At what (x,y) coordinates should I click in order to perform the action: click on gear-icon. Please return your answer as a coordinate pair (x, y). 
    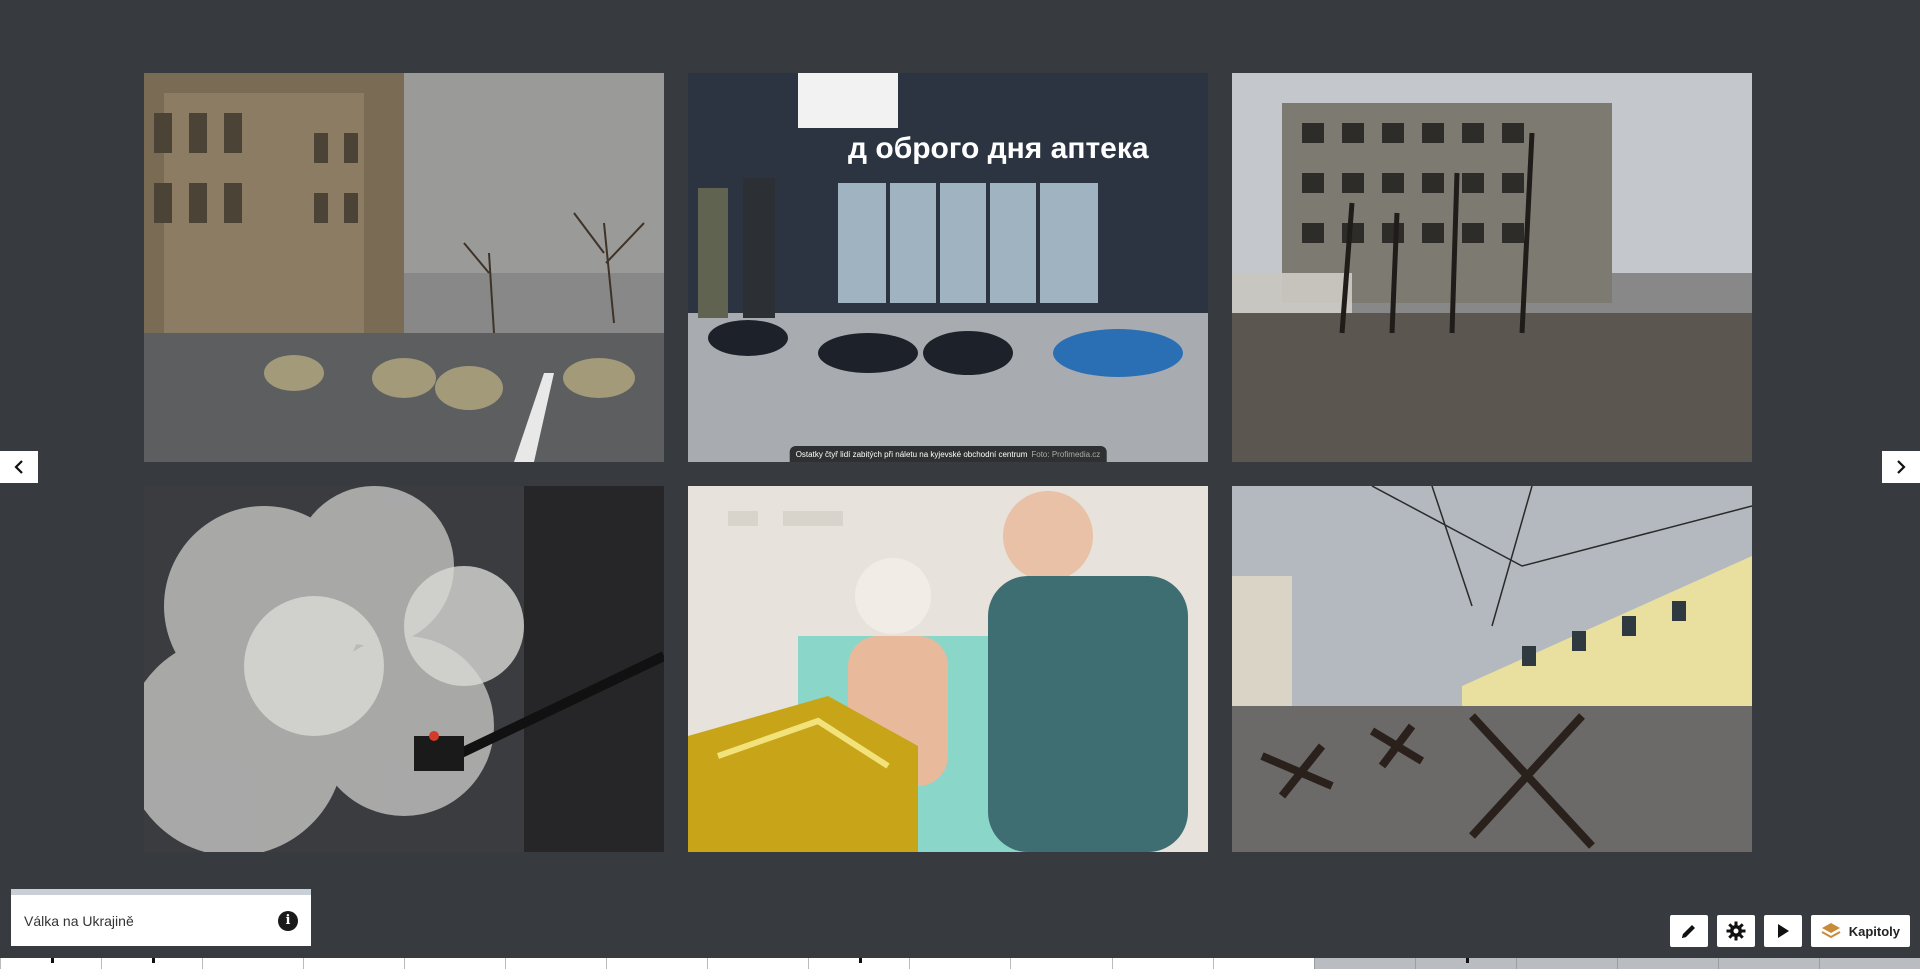
    Looking at the image, I should click on (1736, 931).